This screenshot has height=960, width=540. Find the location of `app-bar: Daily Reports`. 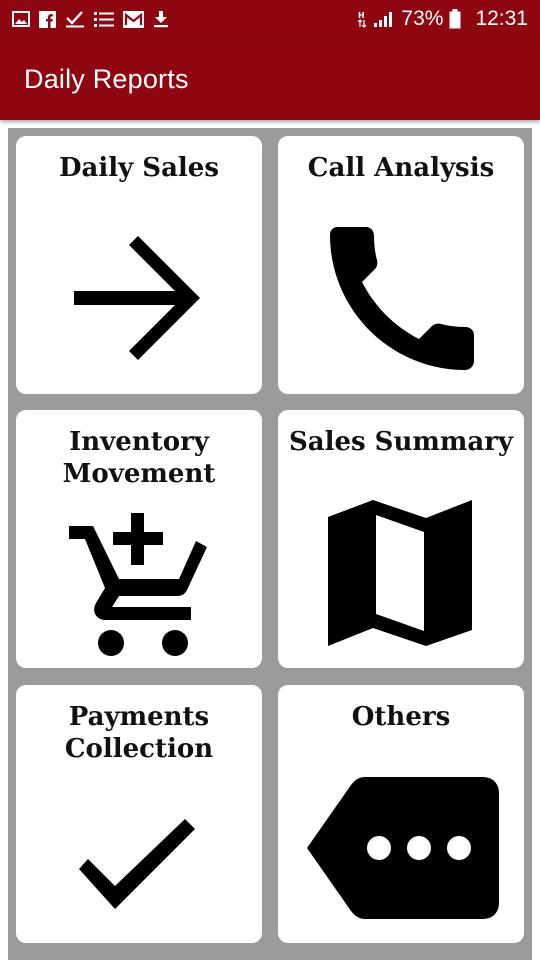

app-bar: Daily Reports is located at coordinates (270, 79).